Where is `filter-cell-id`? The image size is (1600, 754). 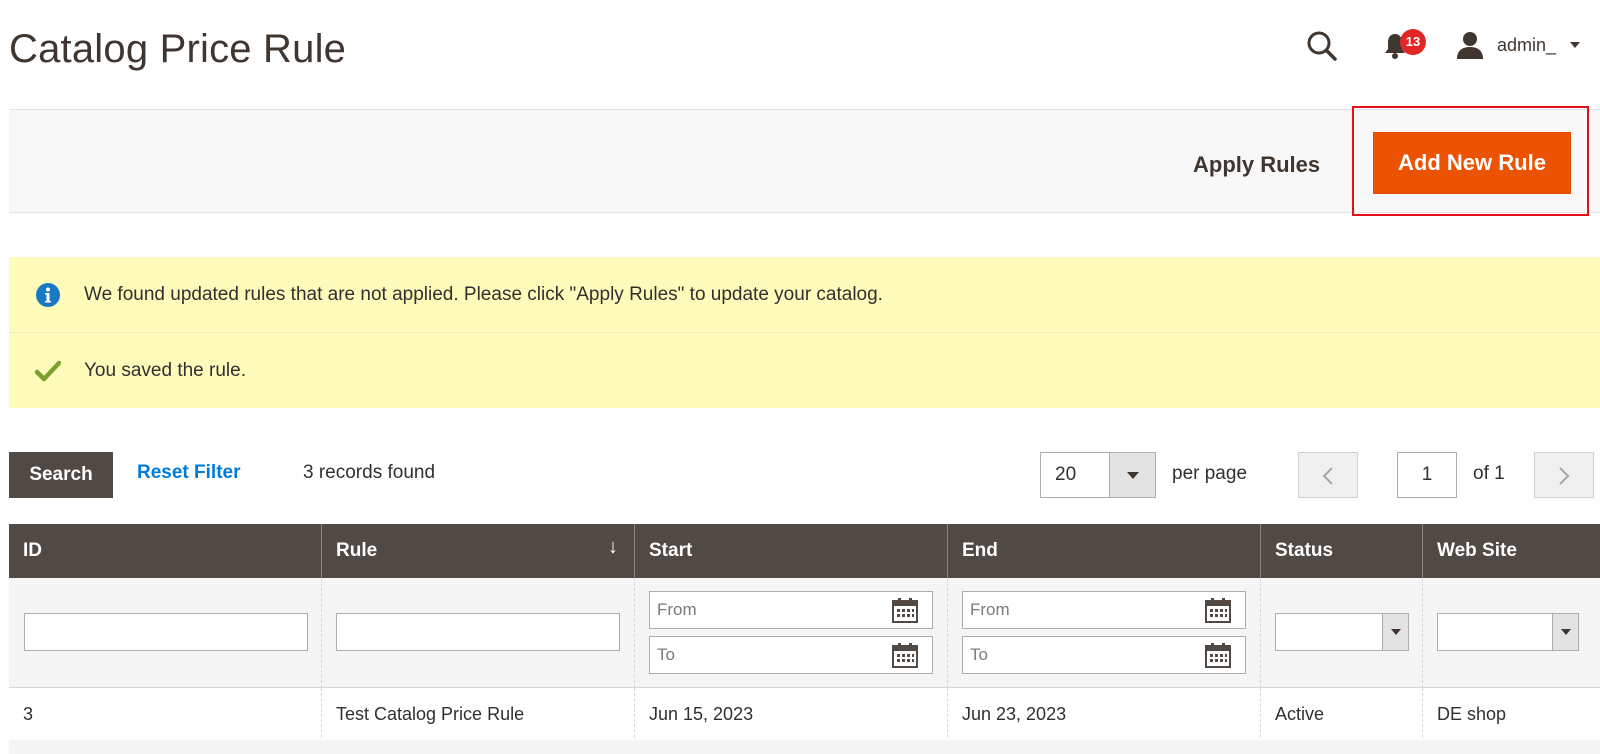
filter-cell-id is located at coordinates (165, 633).